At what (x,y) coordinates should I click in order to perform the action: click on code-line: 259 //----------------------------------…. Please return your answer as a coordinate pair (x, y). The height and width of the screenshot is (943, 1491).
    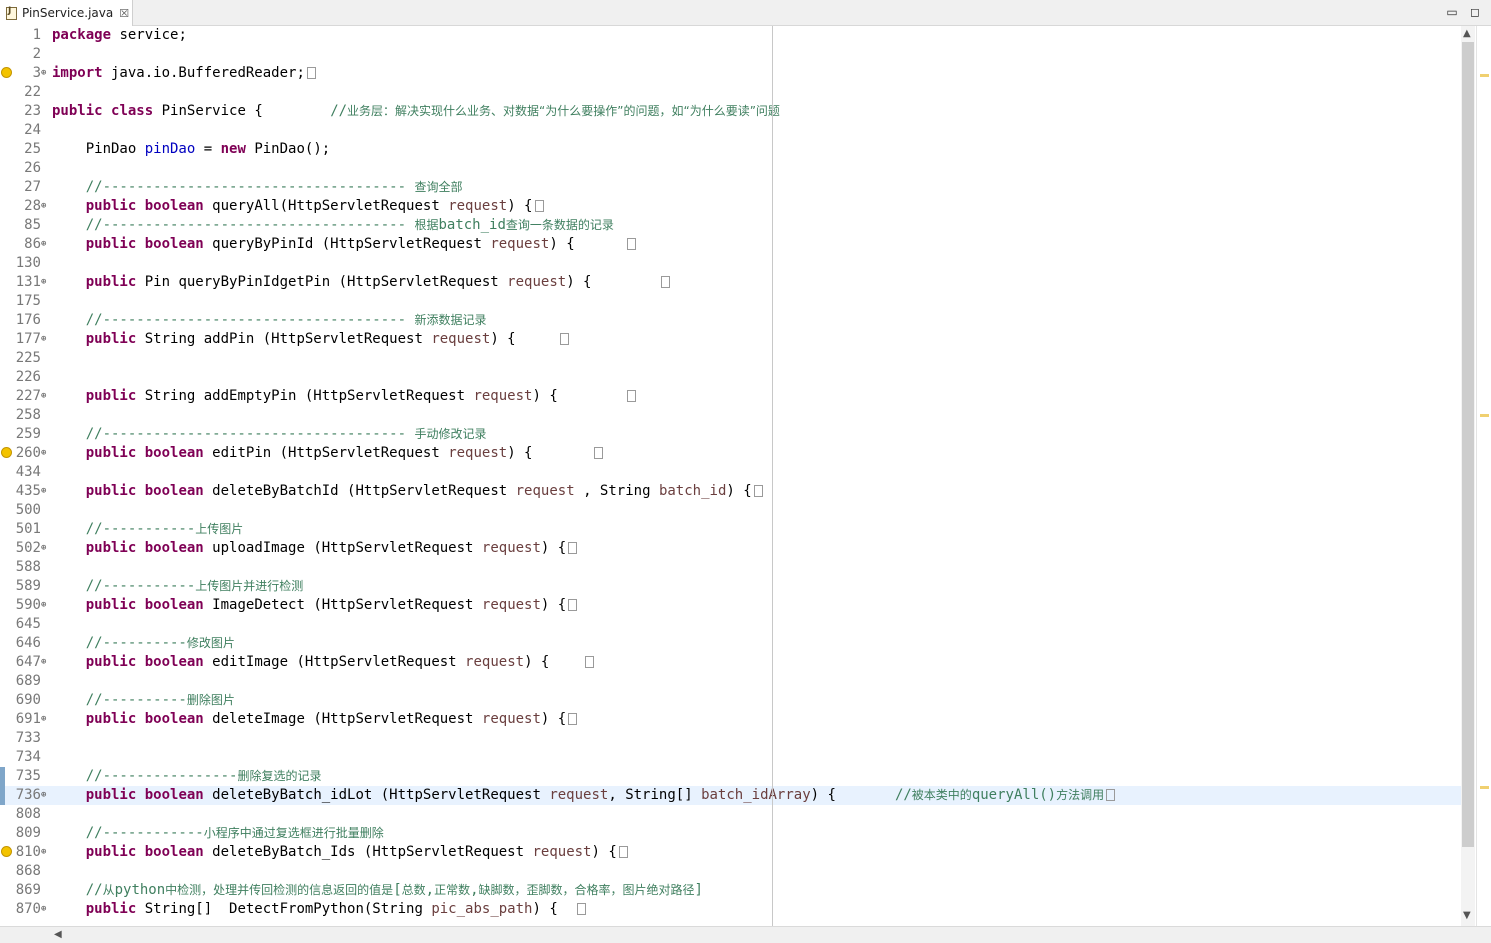
    Looking at the image, I should click on (730, 434).